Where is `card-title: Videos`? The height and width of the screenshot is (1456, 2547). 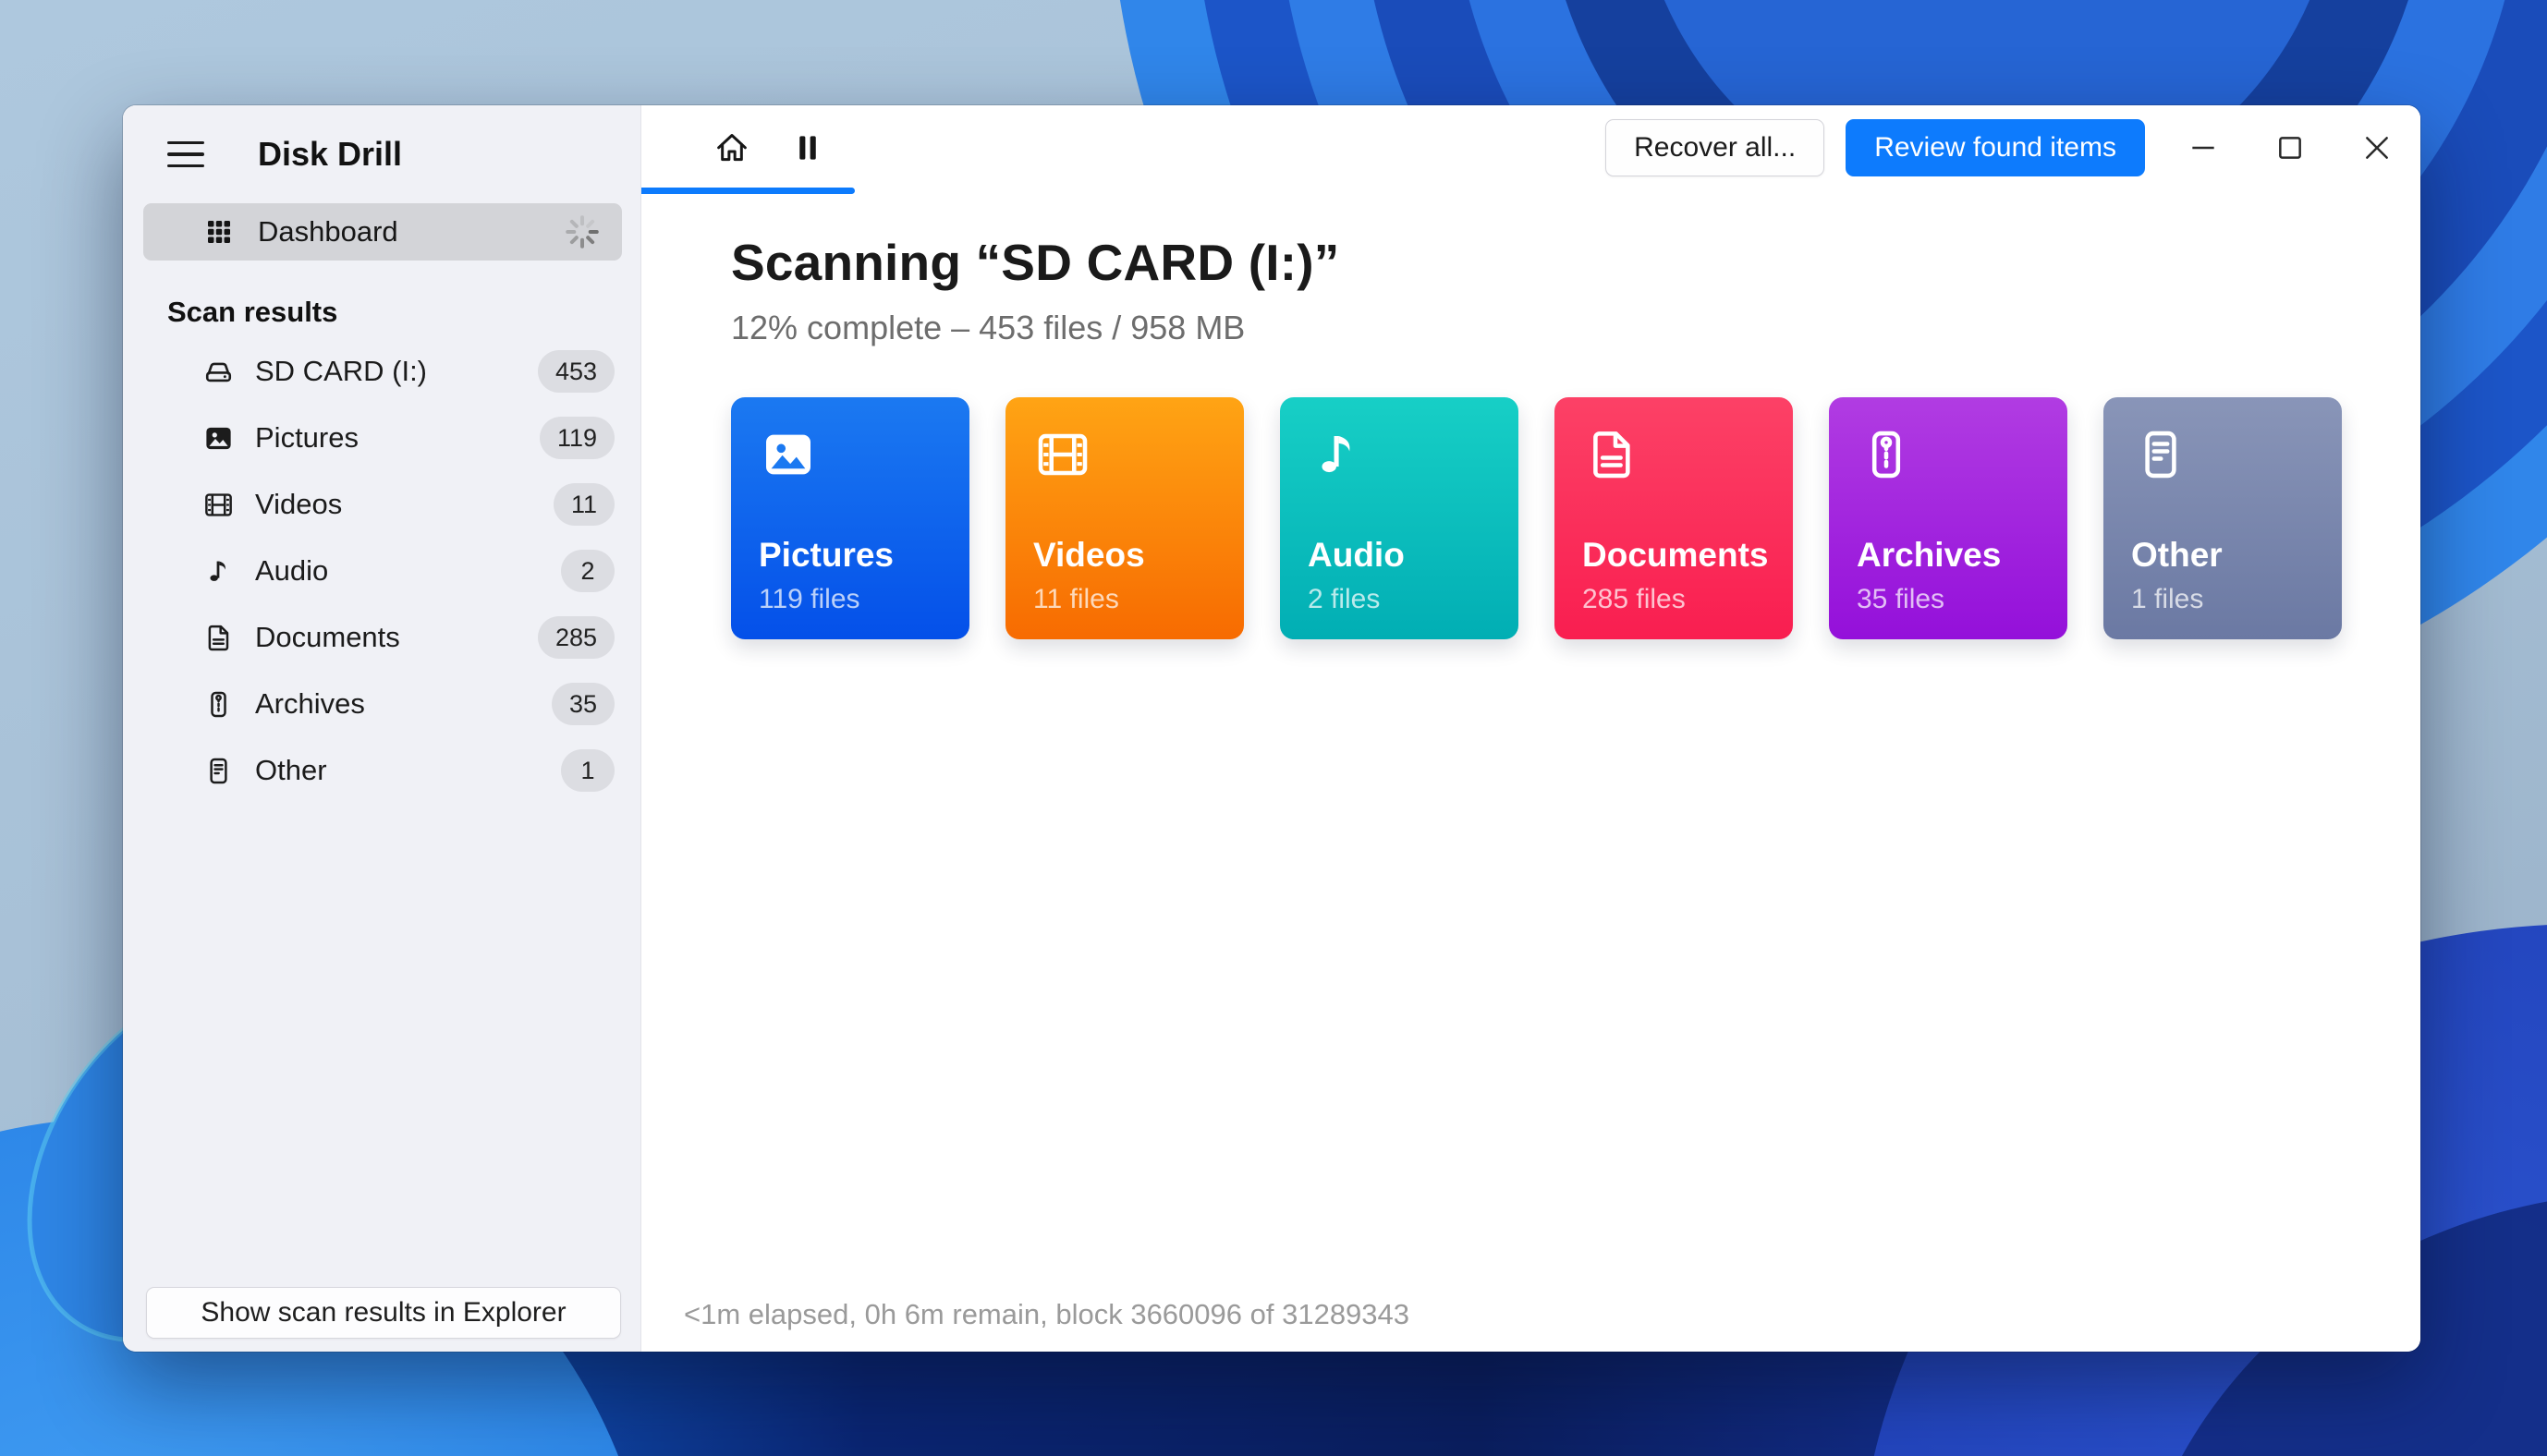 card-title: Videos is located at coordinates (1089, 555).